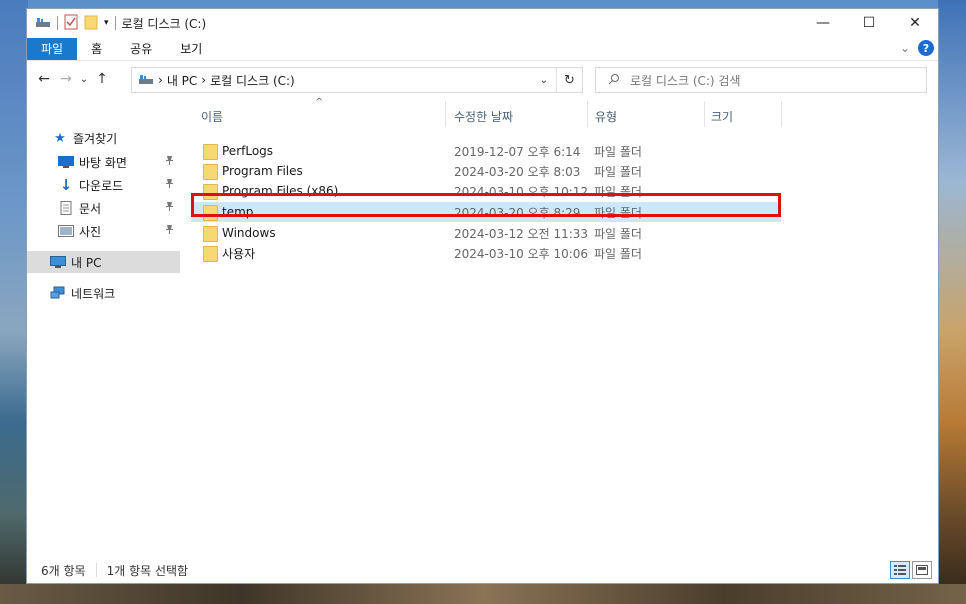 This screenshot has height=604, width=966. I want to click on expand-ribbon-icon: ⌄, so click(905, 48).